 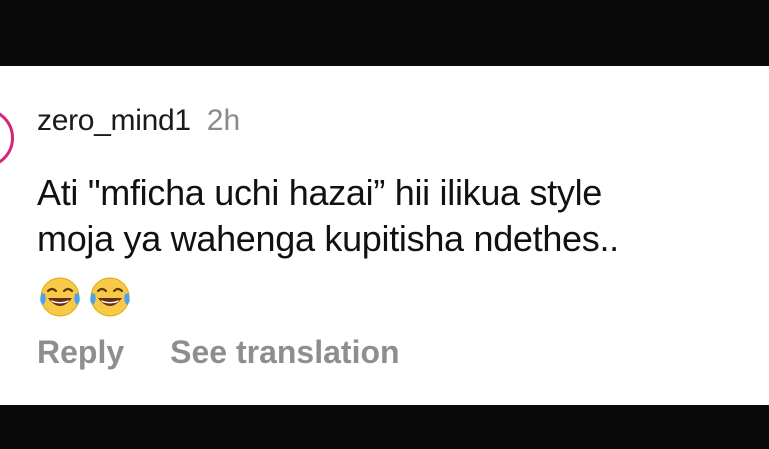 What do you see at coordinates (384, 33) in the screenshot?
I see `top-bar` at bounding box center [384, 33].